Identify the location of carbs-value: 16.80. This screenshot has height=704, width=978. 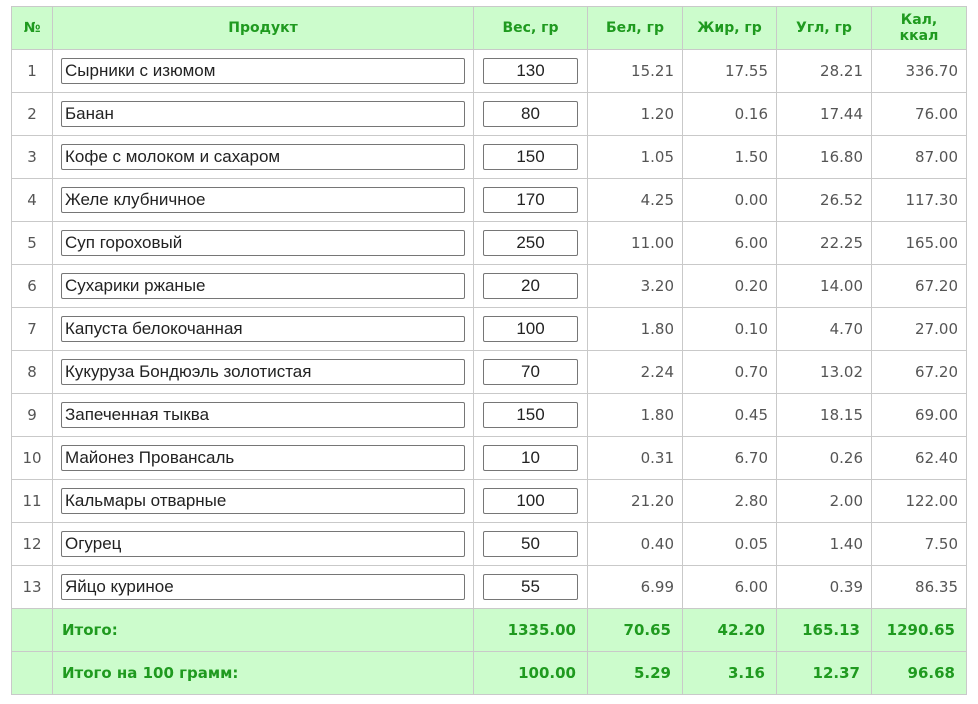
(824, 157).